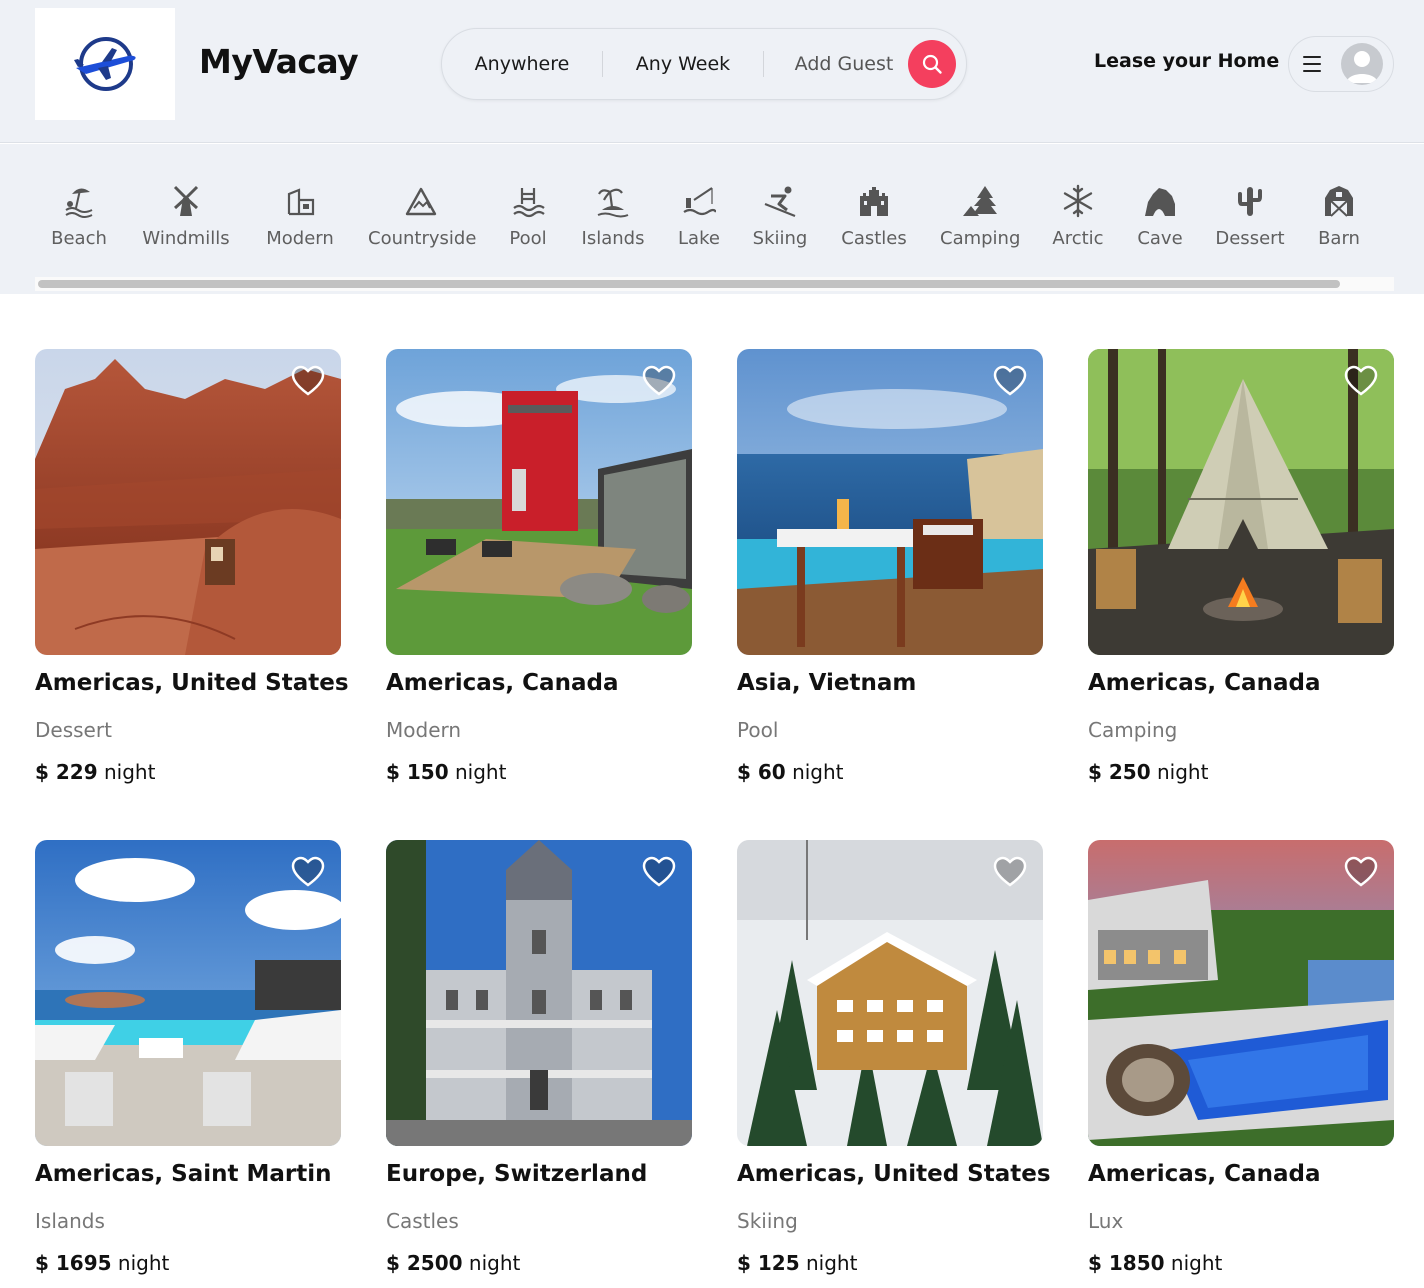  I want to click on category-barn: Barn, so click(1339, 224).